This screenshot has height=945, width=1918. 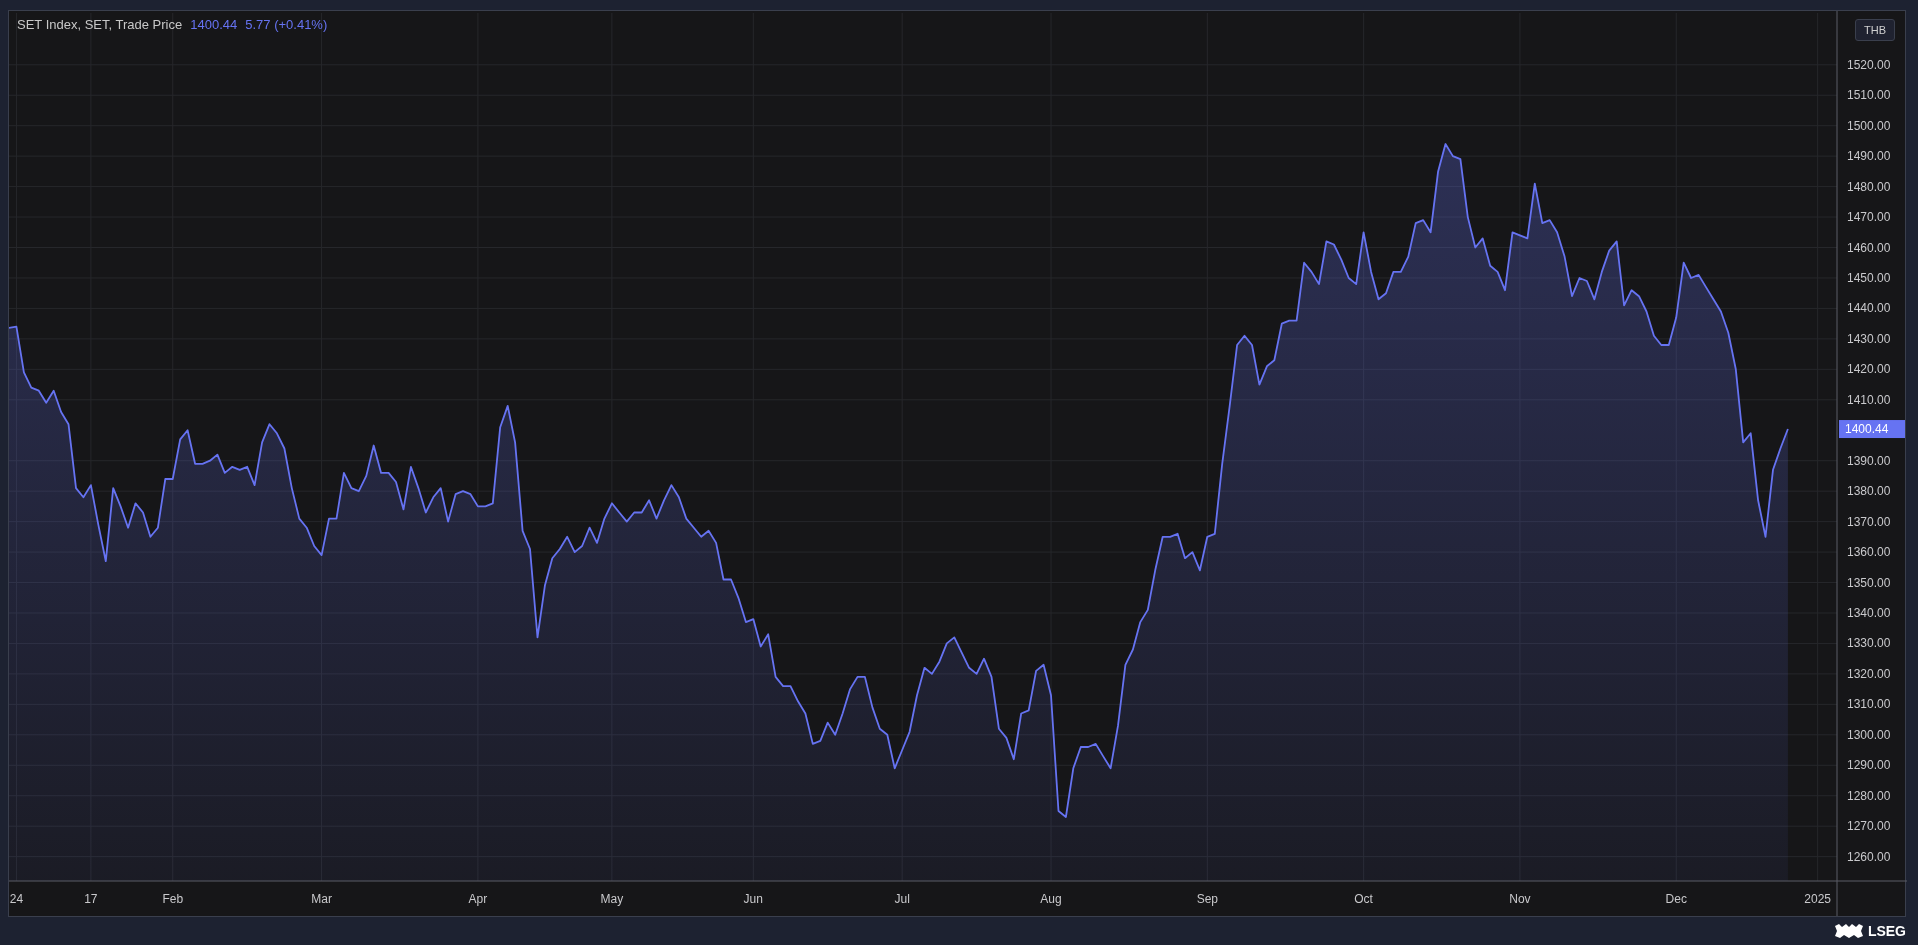 I want to click on x-axis-label: Oct, so click(x=1363, y=899).